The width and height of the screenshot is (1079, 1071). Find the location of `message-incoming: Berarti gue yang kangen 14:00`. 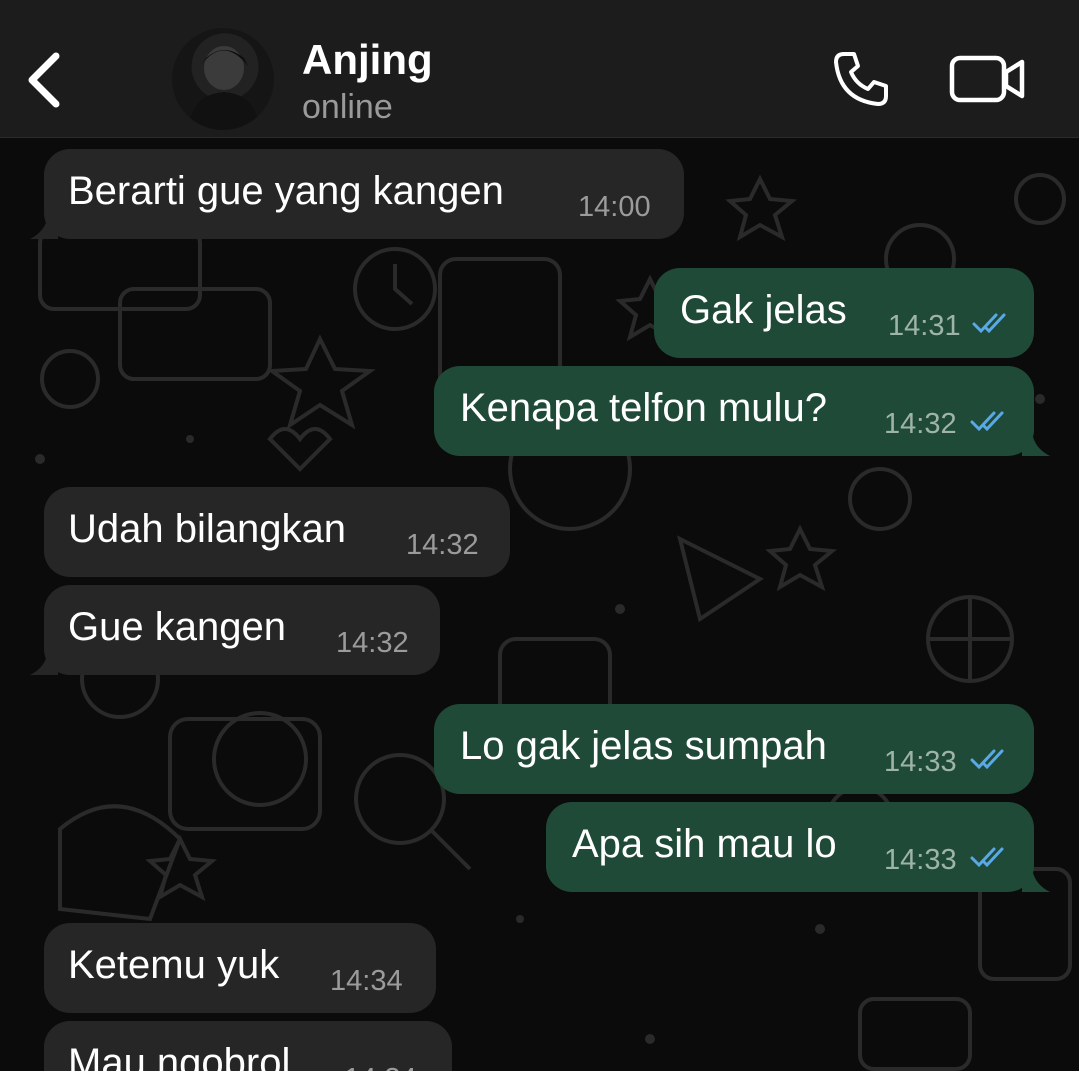

message-incoming: Berarti gue yang kangen 14:00 is located at coordinates (357, 194).